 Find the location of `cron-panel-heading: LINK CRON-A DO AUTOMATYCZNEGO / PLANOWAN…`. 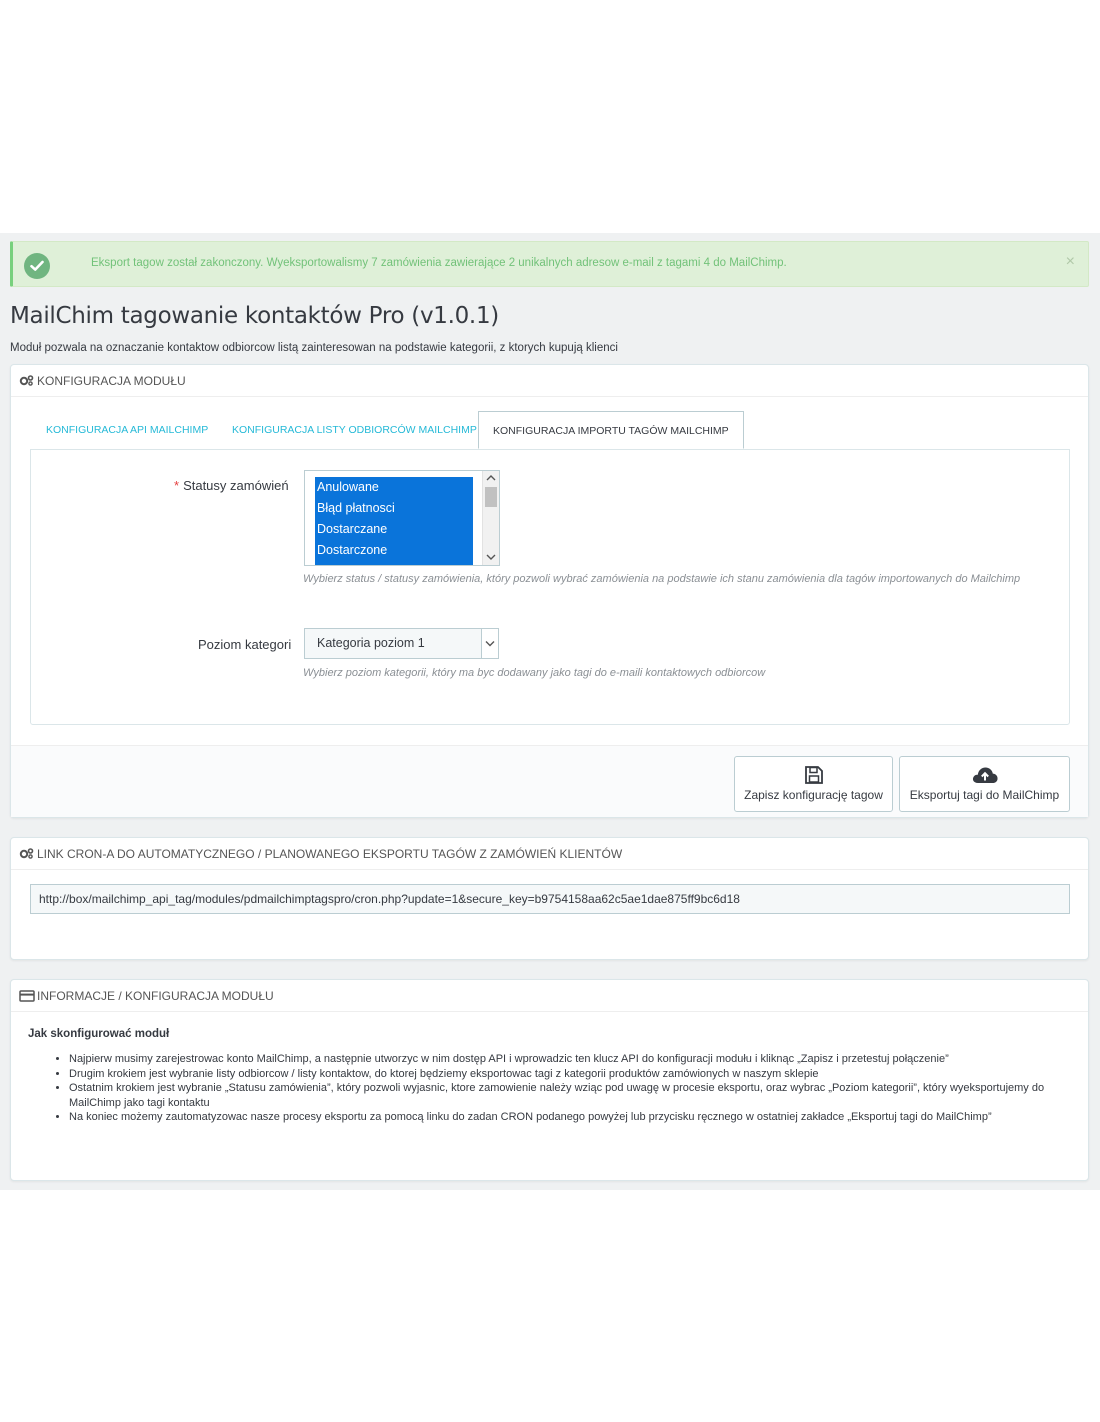

cron-panel-heading: LINK CRON-A DO AUTOMATYCZNEGO / PLANOWAN… is located at coordinates (549, 854).